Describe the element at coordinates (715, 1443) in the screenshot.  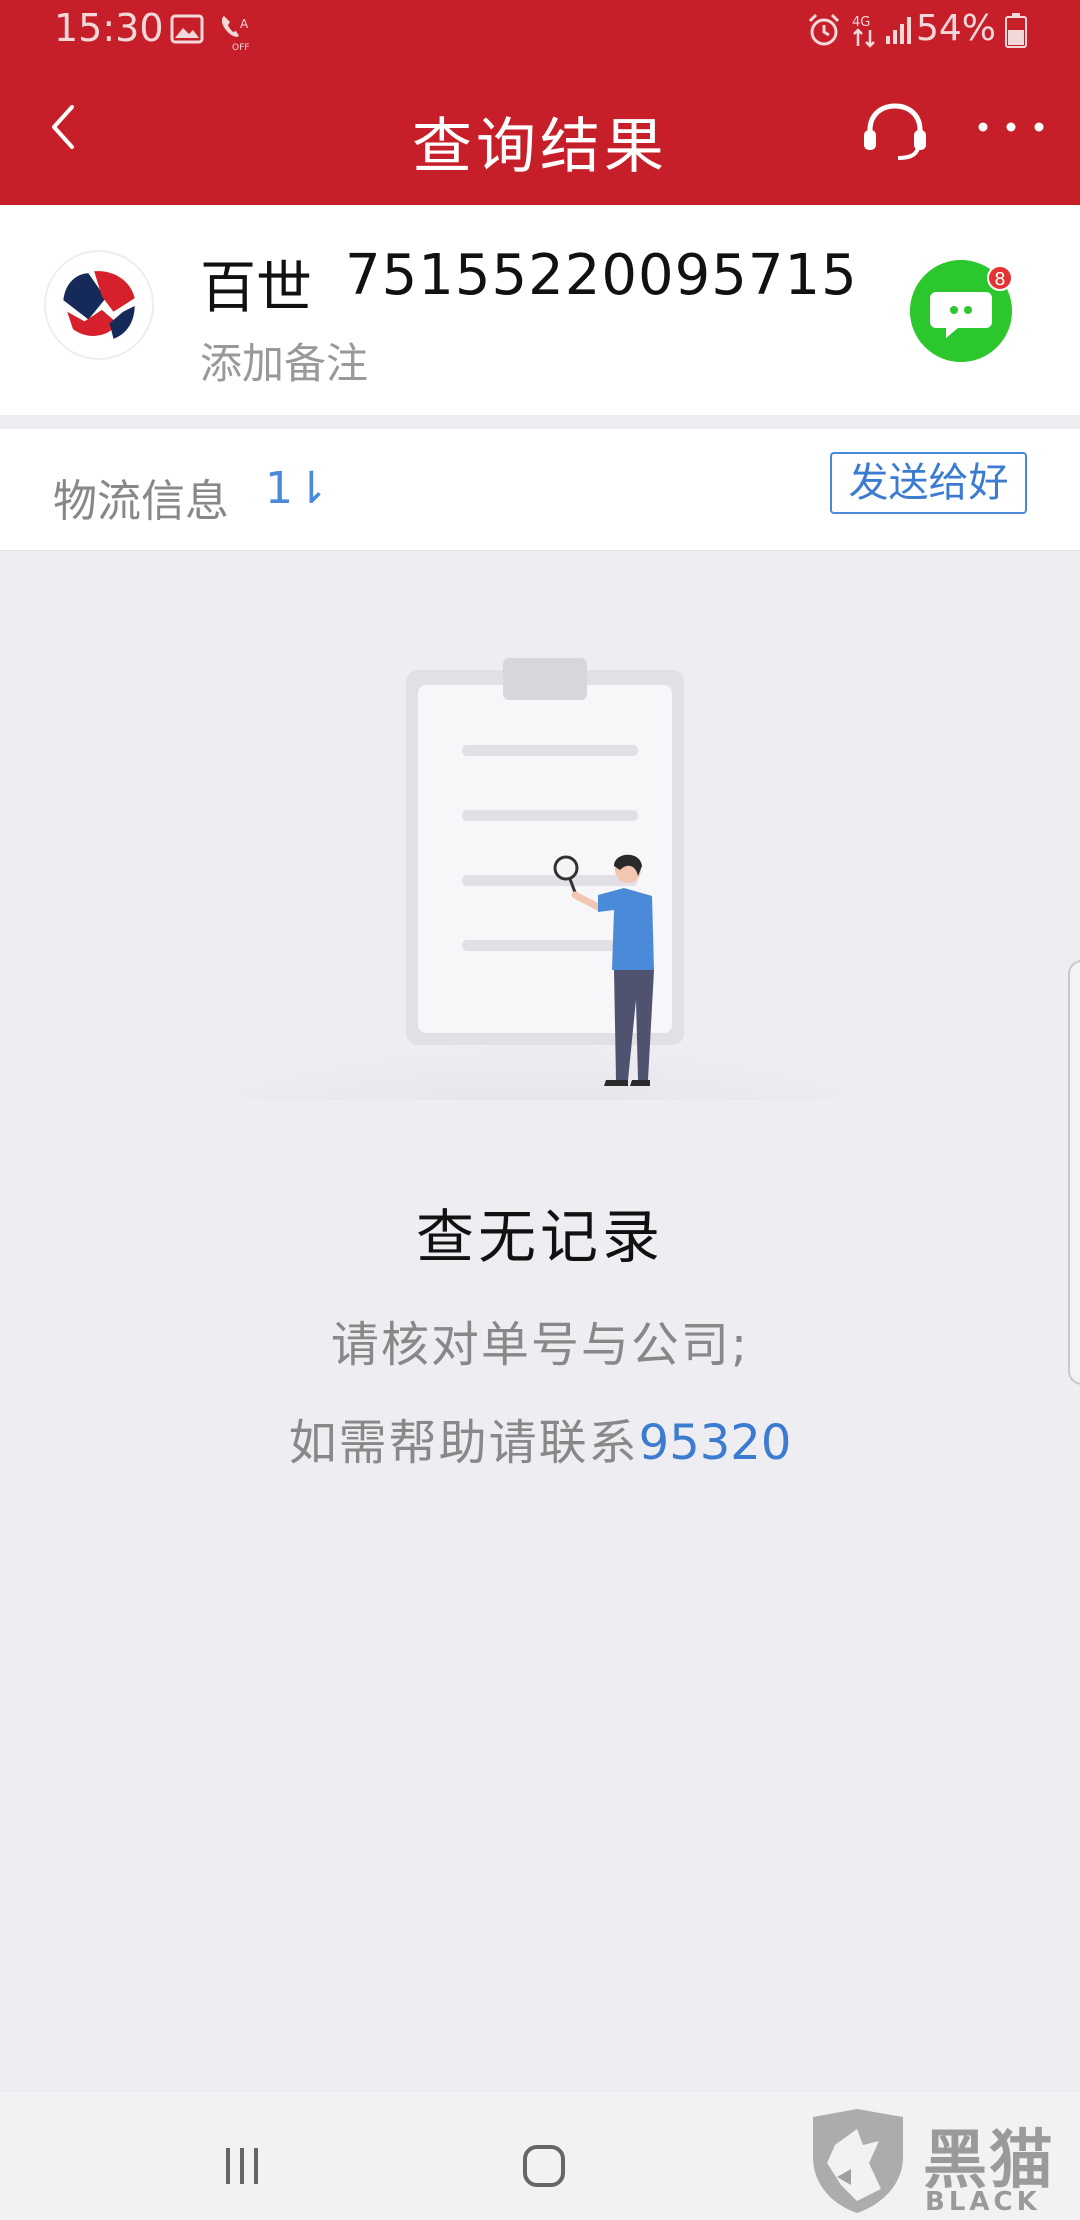
I see `help-phone-link: 95320` at that location.